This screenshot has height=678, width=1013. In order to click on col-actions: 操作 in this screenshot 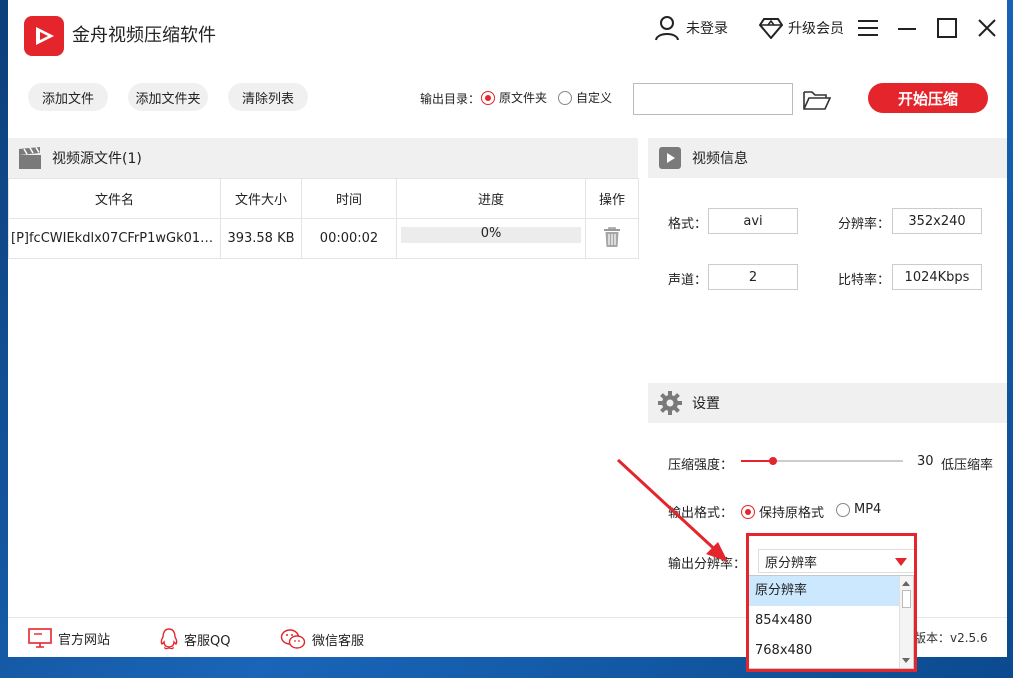, I will do `click(612, 198)`.